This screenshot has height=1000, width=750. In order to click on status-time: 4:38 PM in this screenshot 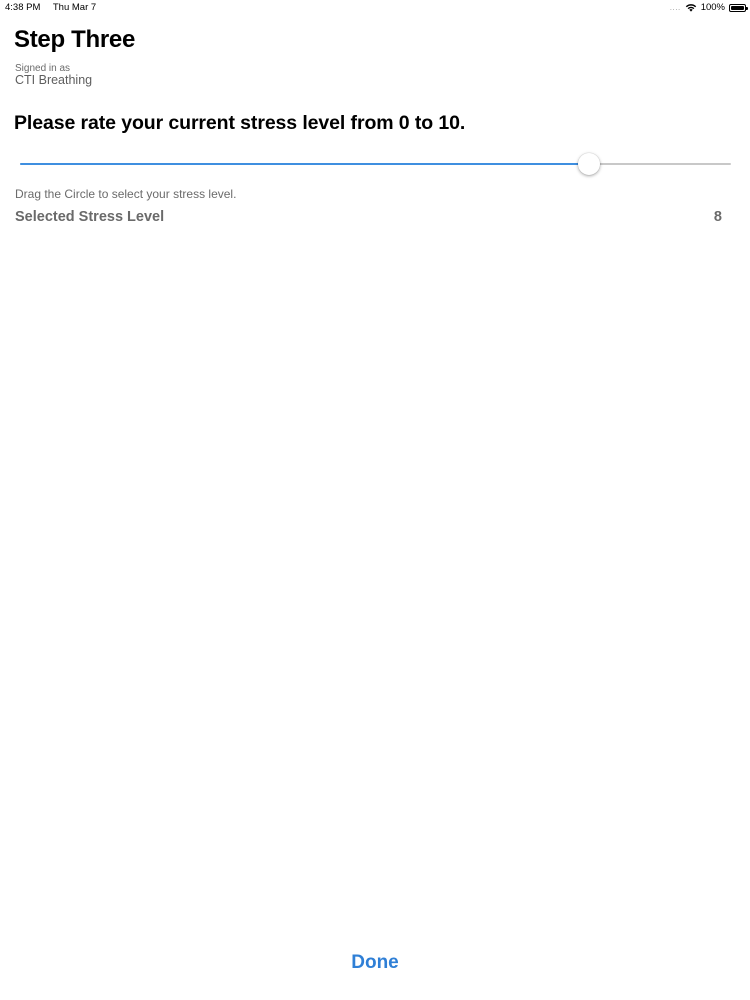, I will do `click(23, 7)`.